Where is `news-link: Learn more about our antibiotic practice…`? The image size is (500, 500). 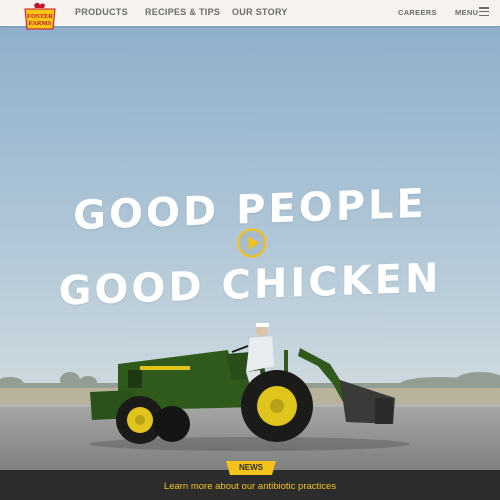
news-link: Learn more about our antibiotic practice… is located at coordinates (250, 486).